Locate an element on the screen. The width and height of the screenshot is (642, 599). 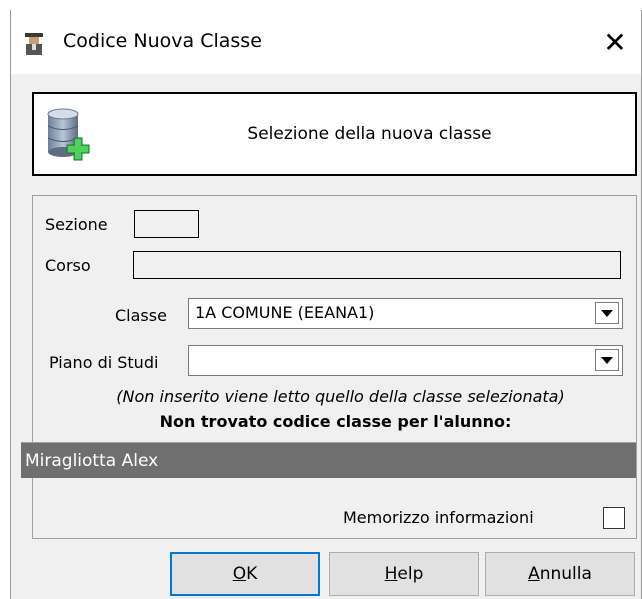
sezione-label: Sezione is located at coordinates (76, 224).